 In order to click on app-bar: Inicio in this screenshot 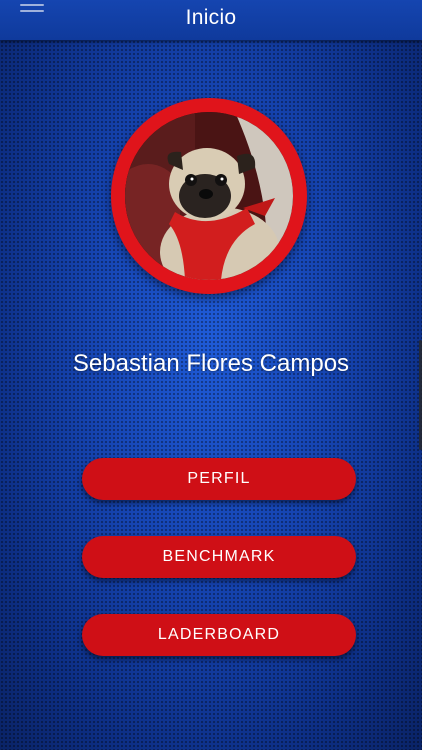, I will do `click(211, 20)`.